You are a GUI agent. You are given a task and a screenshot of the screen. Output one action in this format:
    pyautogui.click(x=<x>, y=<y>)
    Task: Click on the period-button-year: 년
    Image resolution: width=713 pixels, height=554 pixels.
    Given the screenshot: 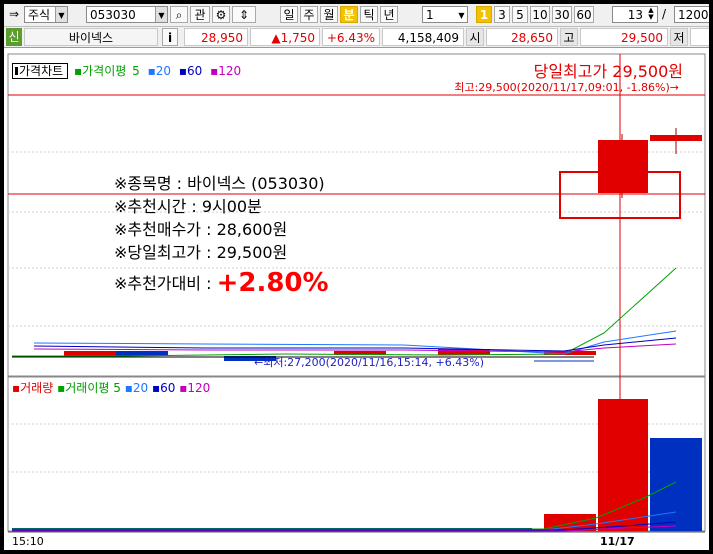 What is the action you would take?
    pyautogui.click(x=389, y=14)
    